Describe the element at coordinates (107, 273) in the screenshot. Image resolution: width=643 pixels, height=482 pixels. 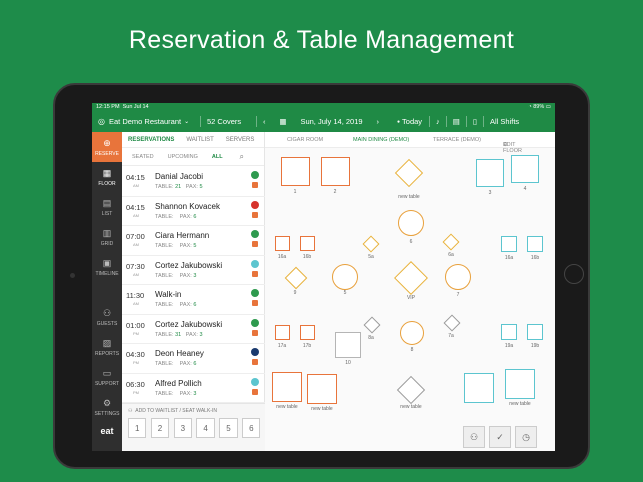
I see `sidebar-item-label: TIMELINE` at that location.